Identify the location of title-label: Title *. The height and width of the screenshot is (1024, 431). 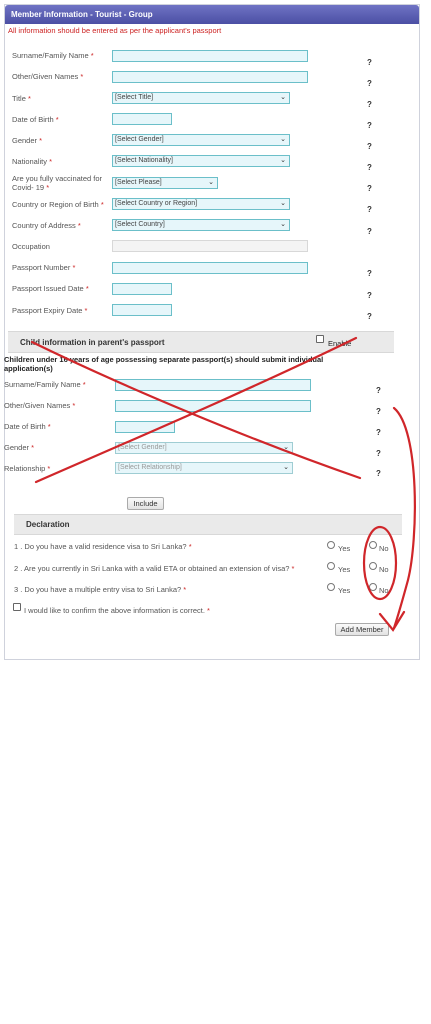
(21, 98).